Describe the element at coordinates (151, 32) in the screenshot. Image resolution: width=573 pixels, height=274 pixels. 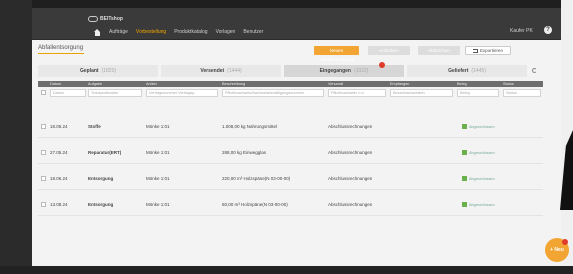
I see `nav-item-preorder: Vorbestellung` at that location.